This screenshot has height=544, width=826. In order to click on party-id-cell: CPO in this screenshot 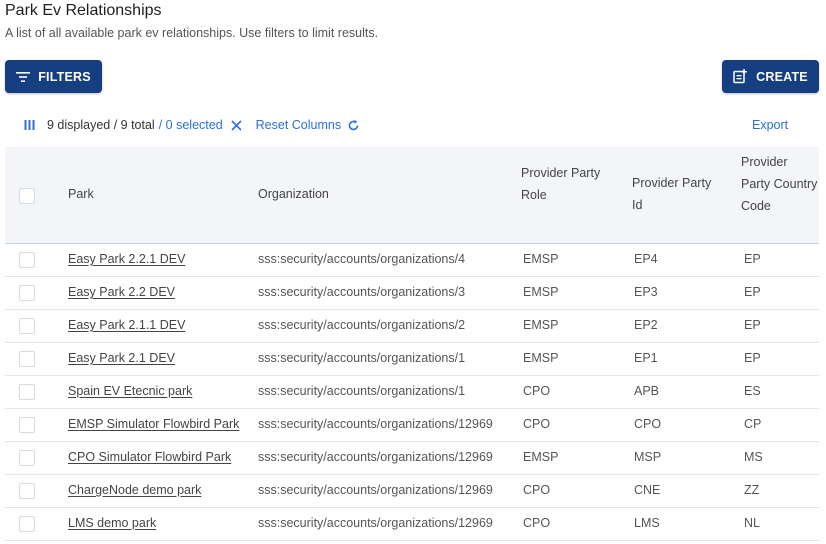, I will do `click(648, 424)`.